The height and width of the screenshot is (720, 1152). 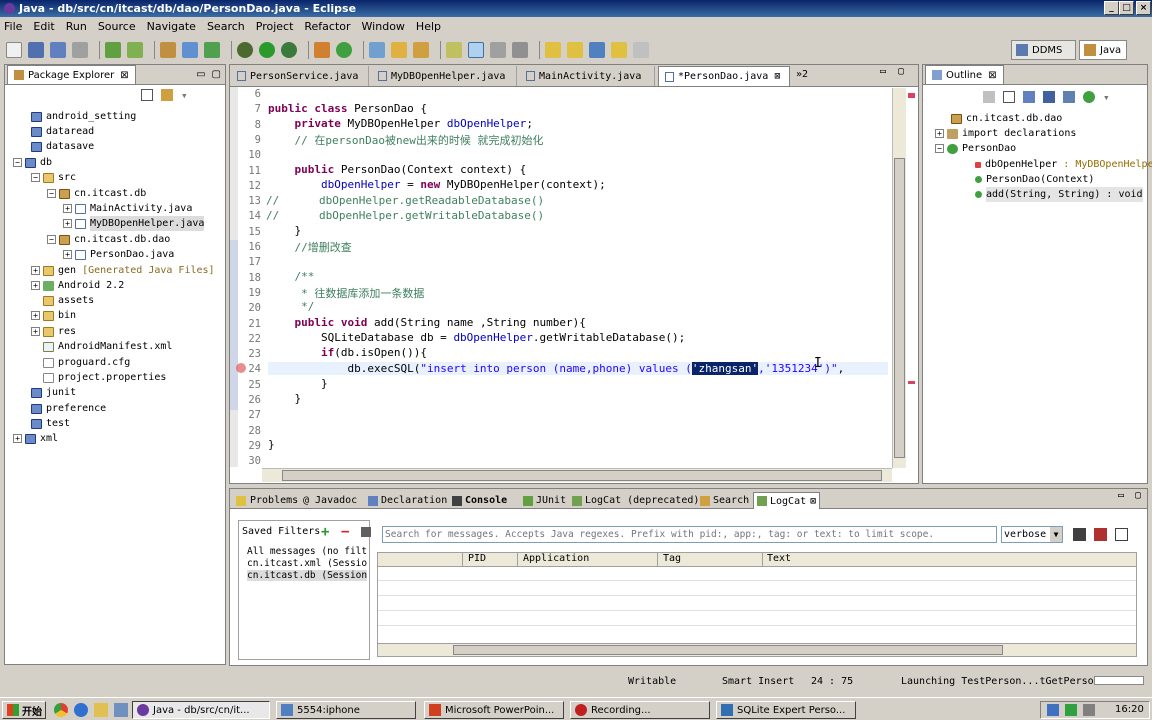 What do you see at coordinates (383, 26) in the screenshot?
I see `menu-window: Window` at bounding box center [383, 26].